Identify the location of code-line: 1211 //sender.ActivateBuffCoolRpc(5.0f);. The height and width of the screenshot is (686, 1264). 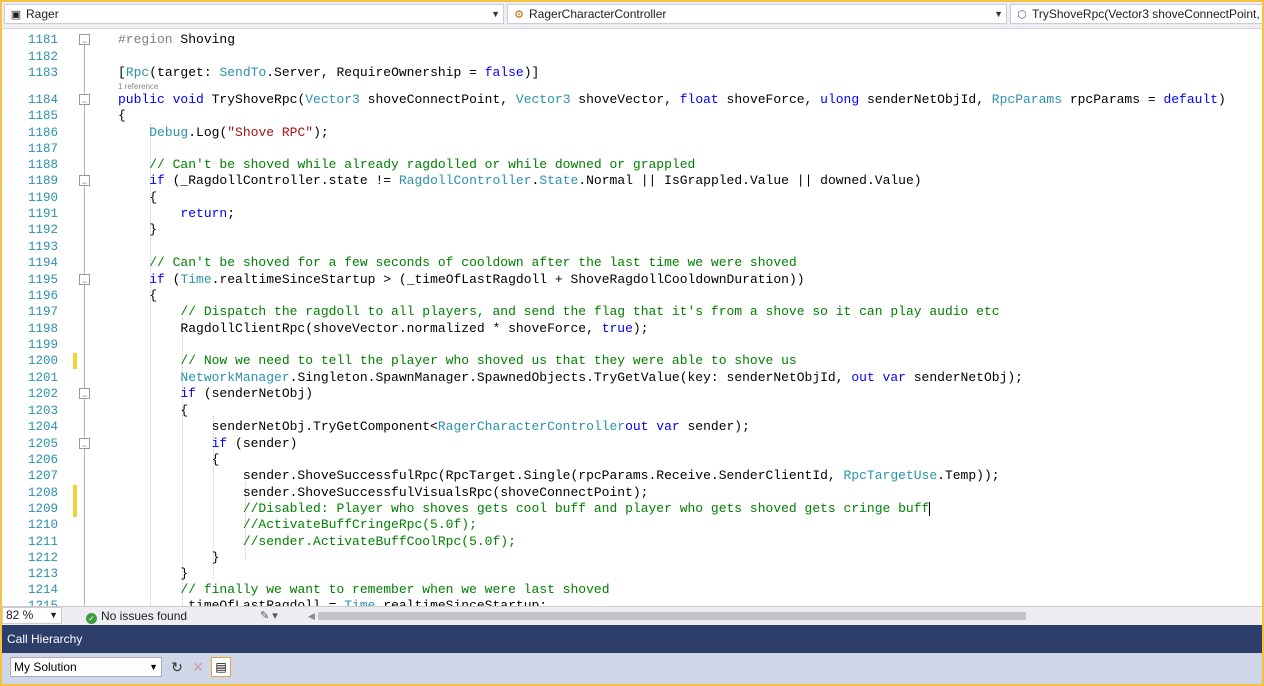
(632, 542).